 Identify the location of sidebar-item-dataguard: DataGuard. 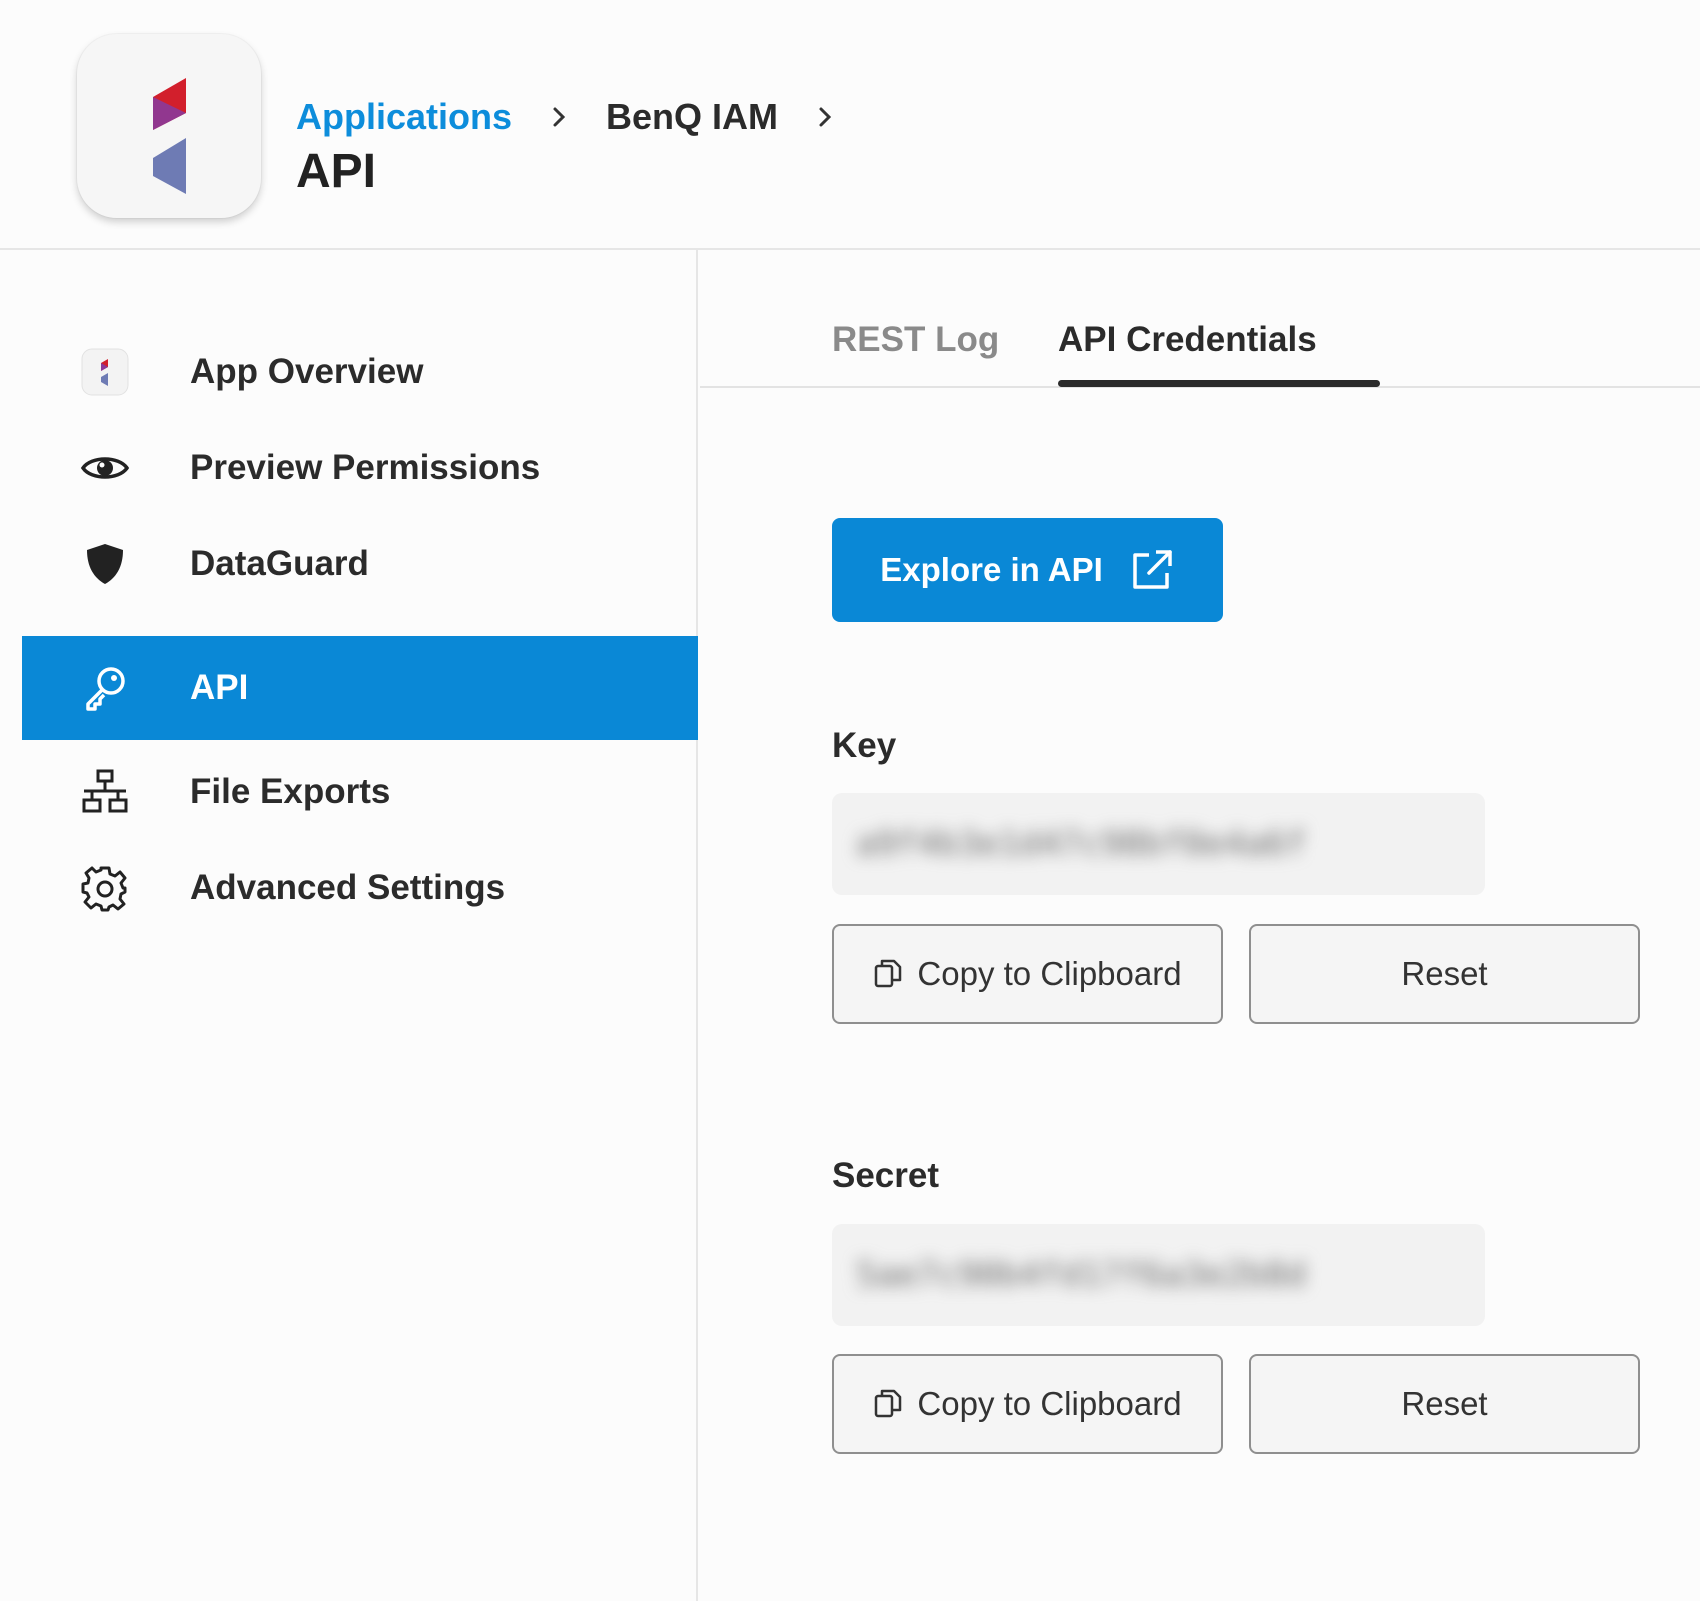
(360, 564).